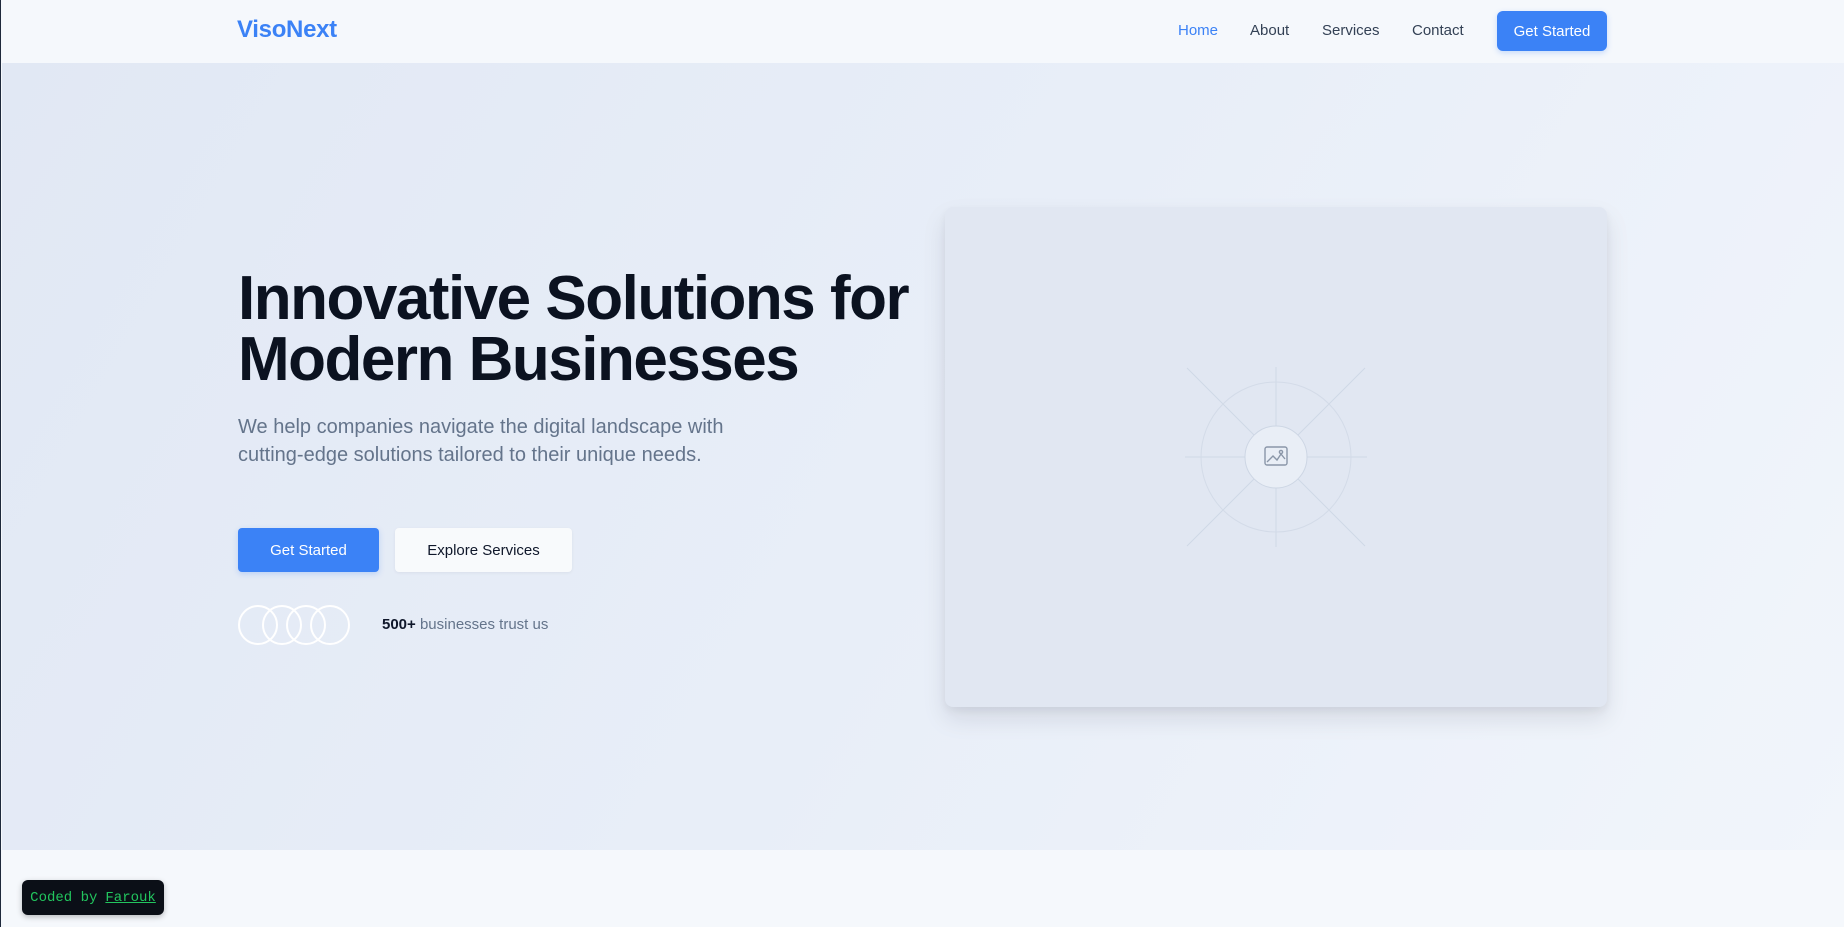  What do you see at coordinates (484, 624) in the screenshot?
I see `trust-label: businesses trust us` at bounding box center [484, 624].